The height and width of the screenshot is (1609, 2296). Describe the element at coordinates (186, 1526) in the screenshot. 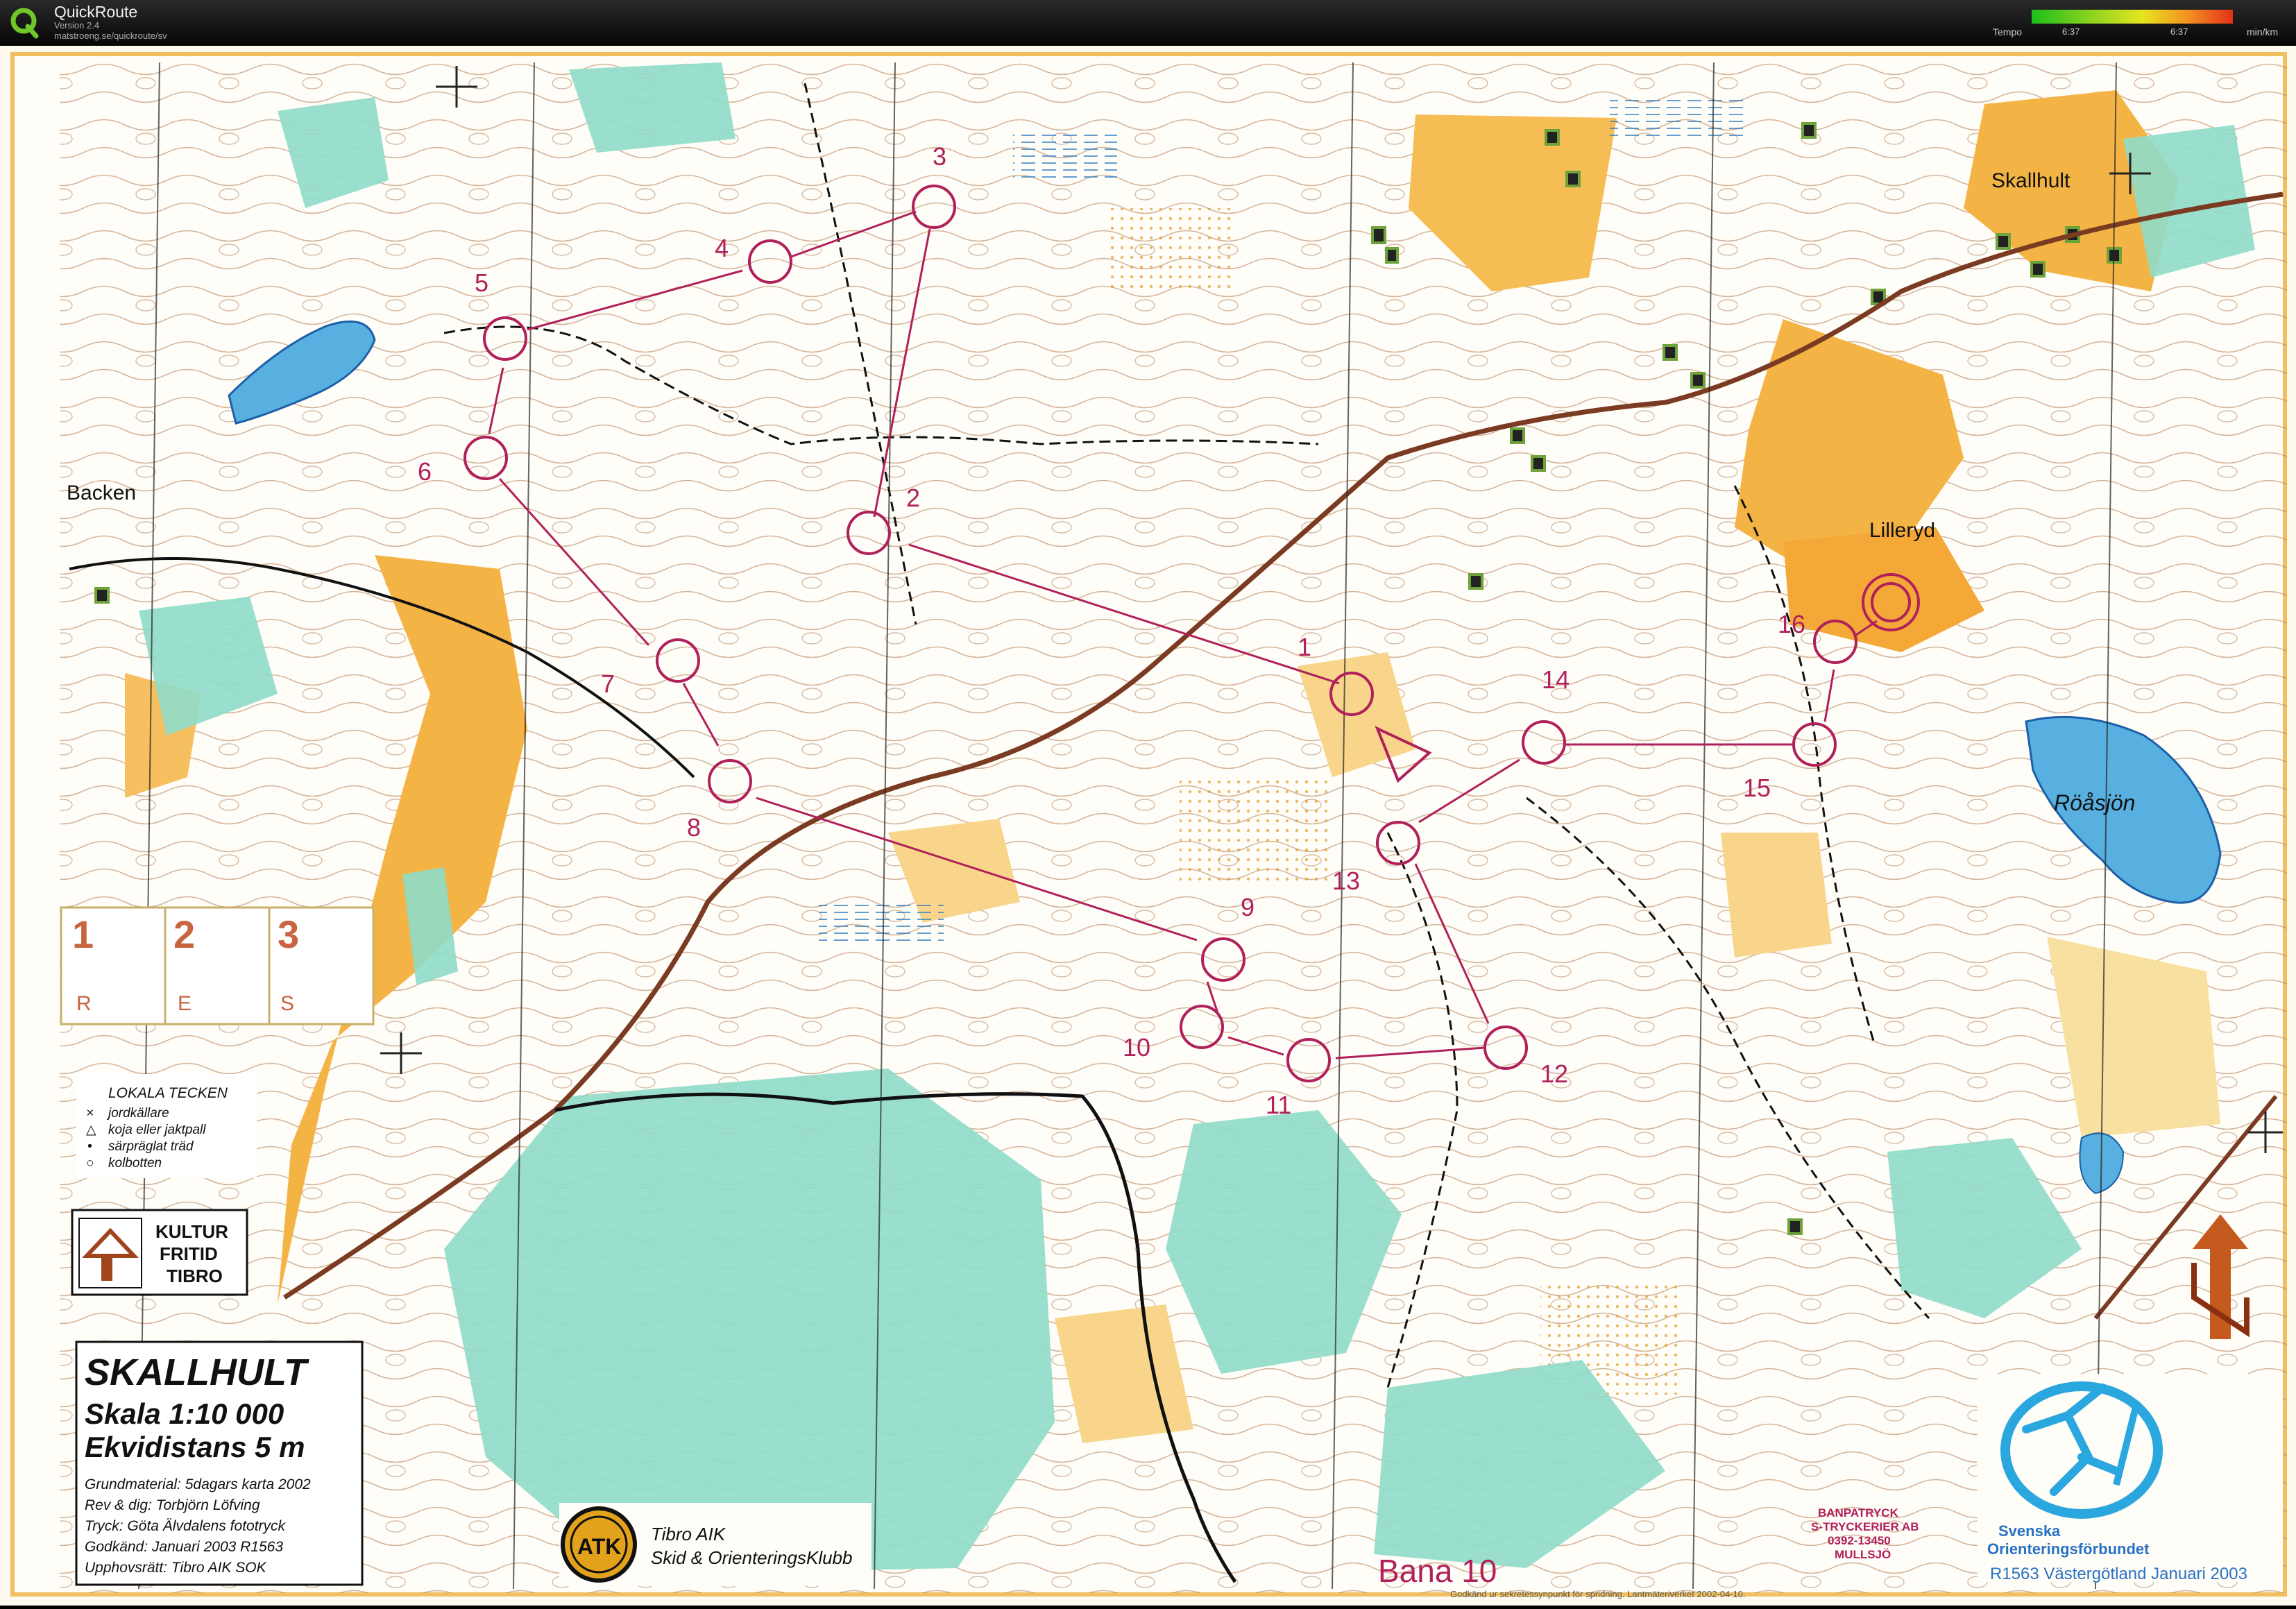

I see `credit-line-3: Tryck: Göta Älvdalens fototryck` at that location.